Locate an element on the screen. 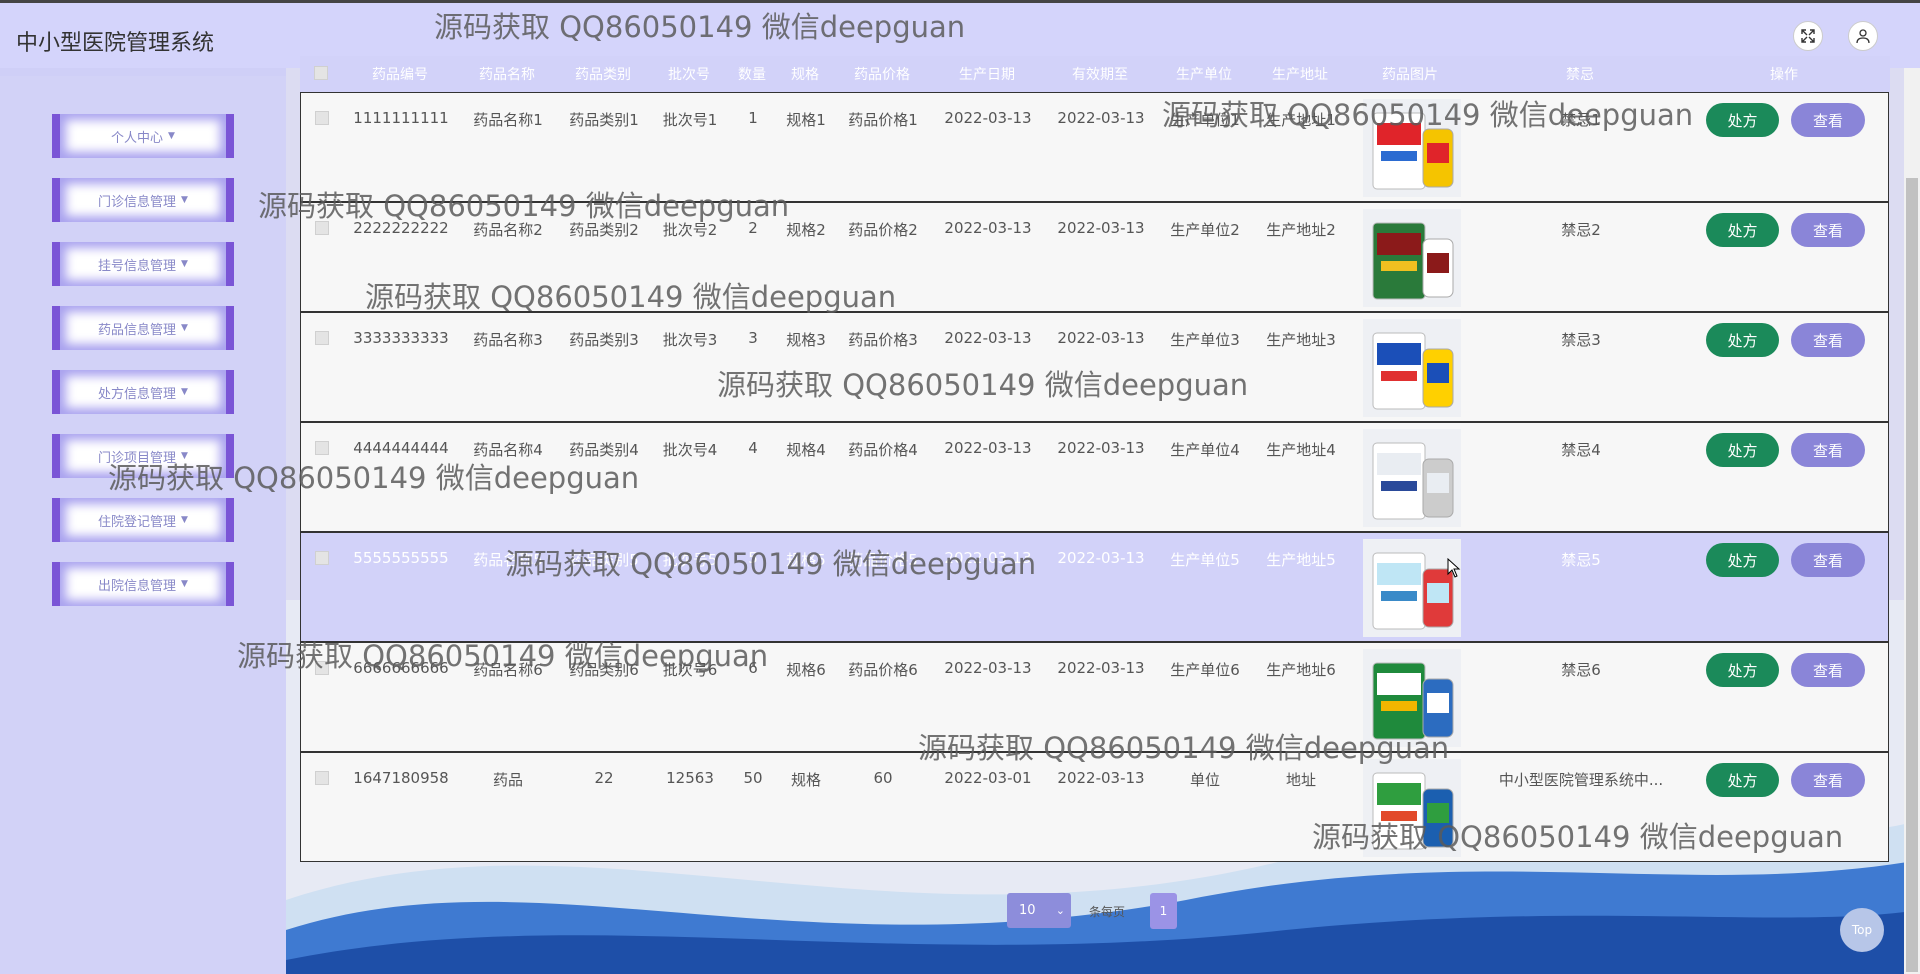  sidebar-menu-label: 住院登记管理 is located at coordinates (137, 522).